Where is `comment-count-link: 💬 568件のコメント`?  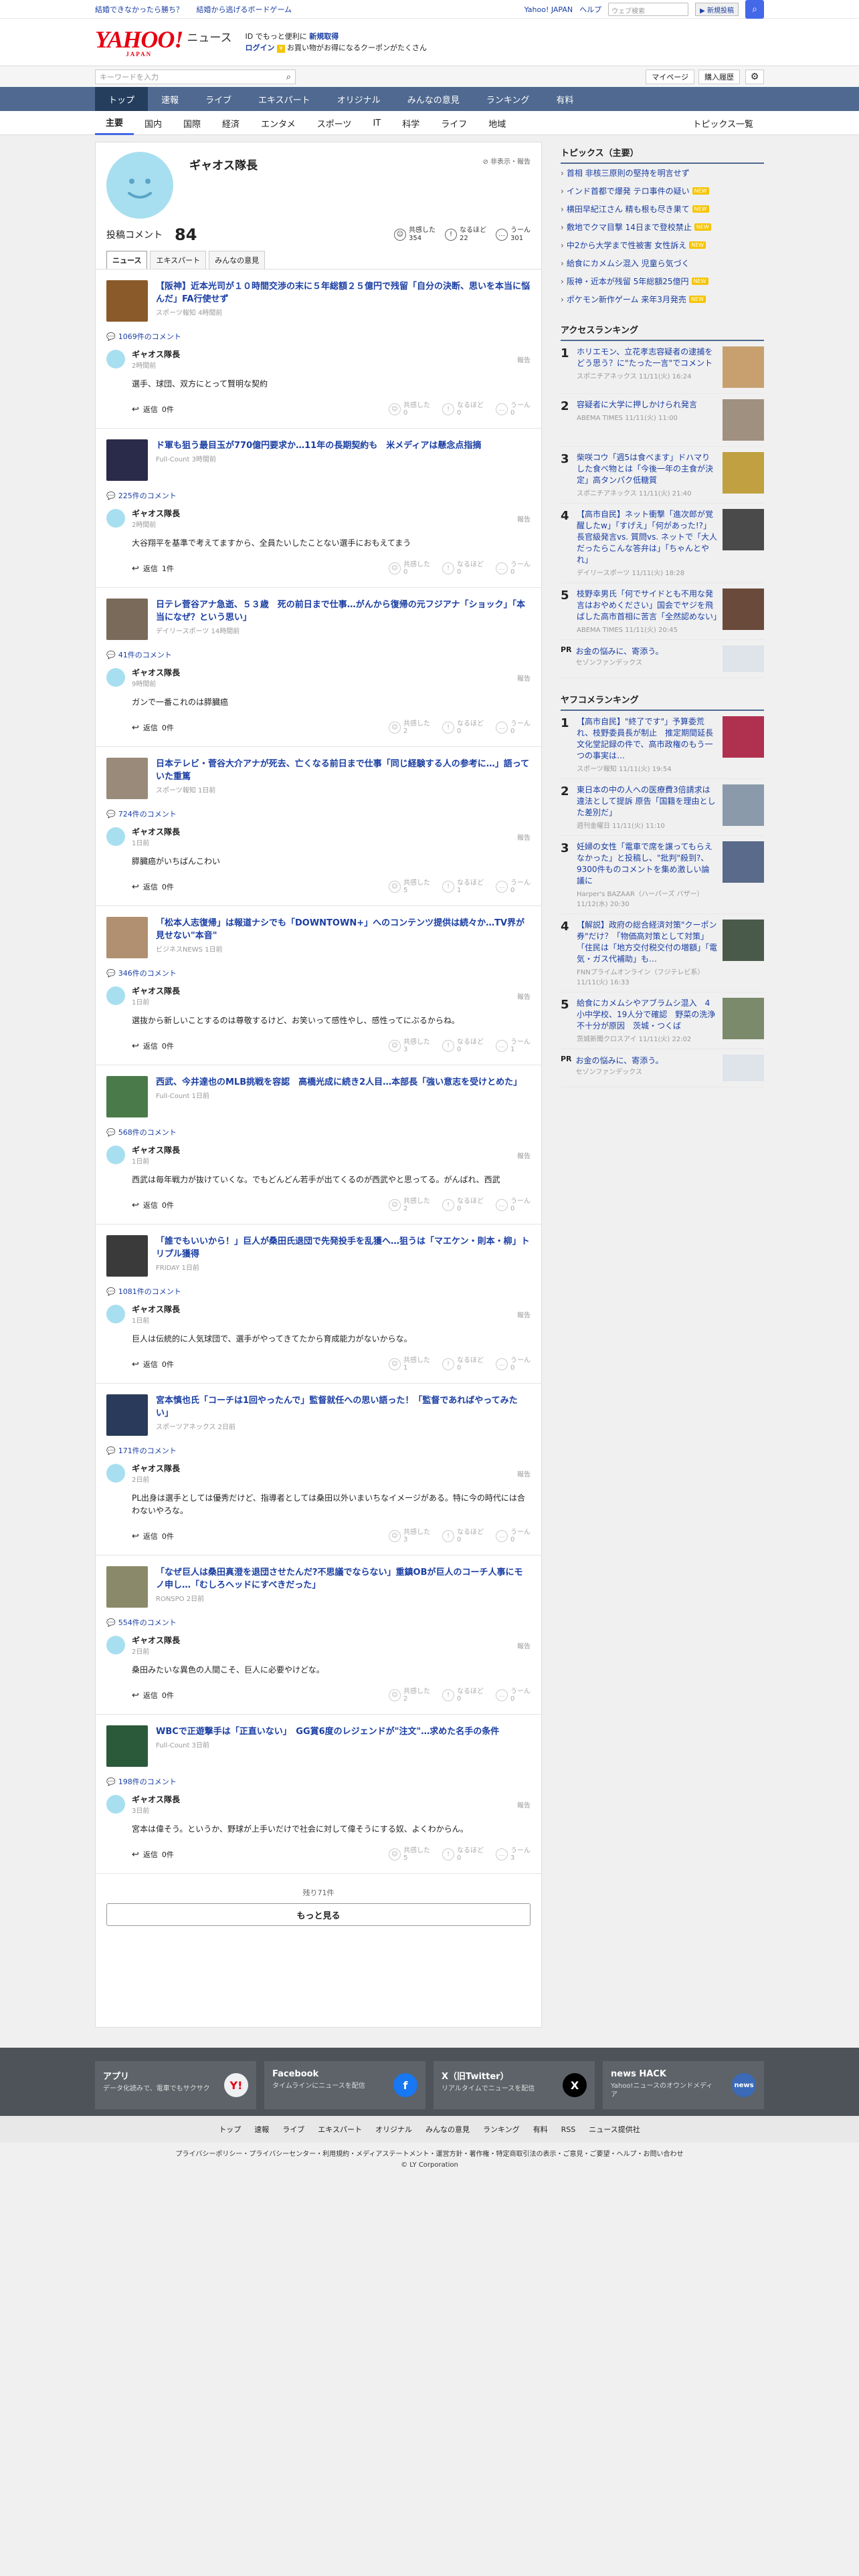
comment-count-link: 💬 568件のコメント is located at coordinates (318, 1132).